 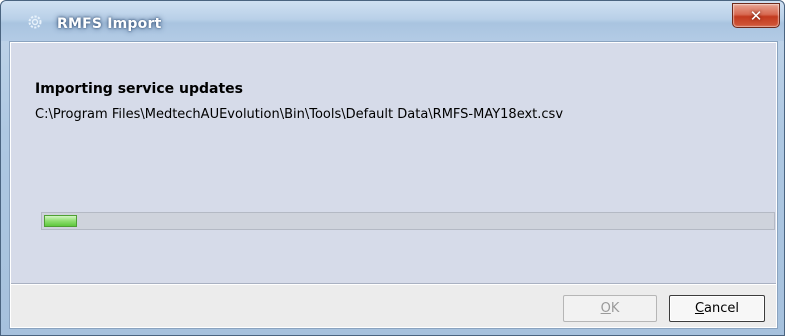 I want to click on ok-button-mnemonic: O, so click(x=605, y=308).